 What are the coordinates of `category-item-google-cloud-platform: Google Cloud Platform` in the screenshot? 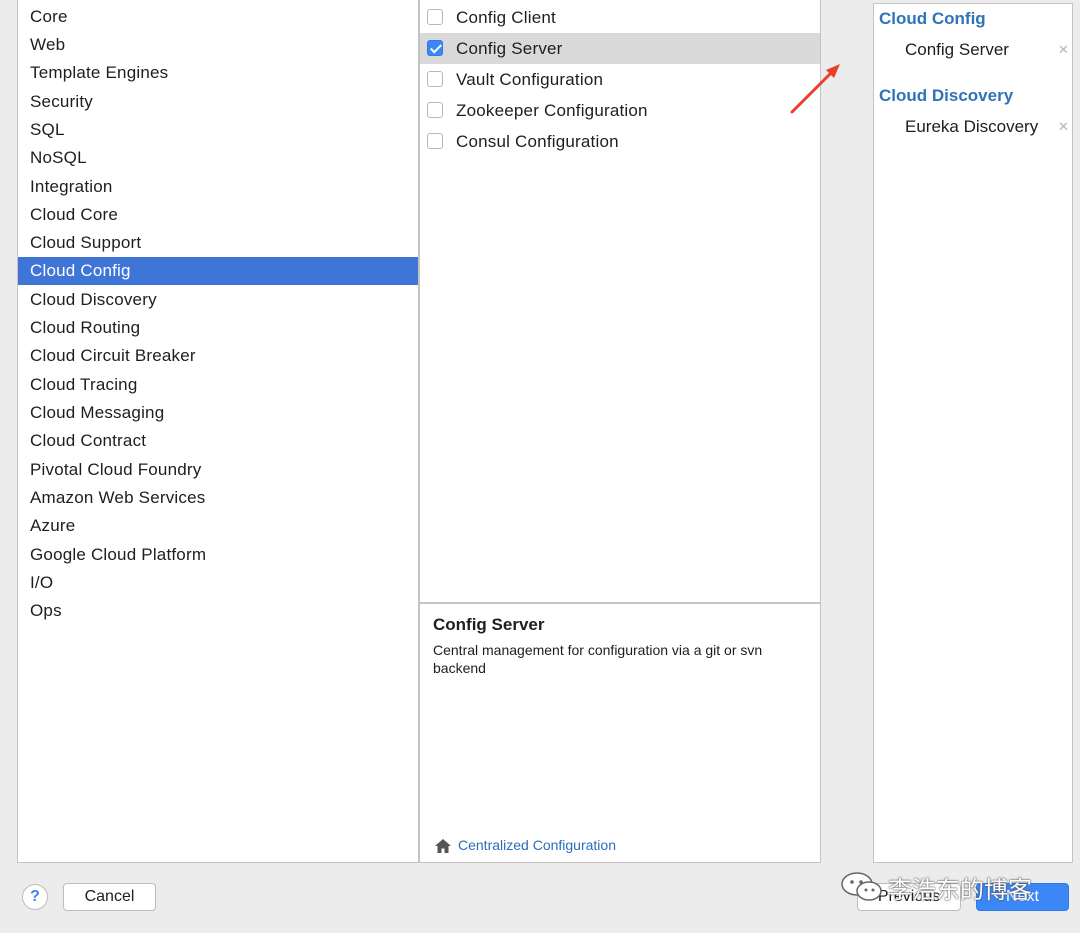 It's located at (218, 555).